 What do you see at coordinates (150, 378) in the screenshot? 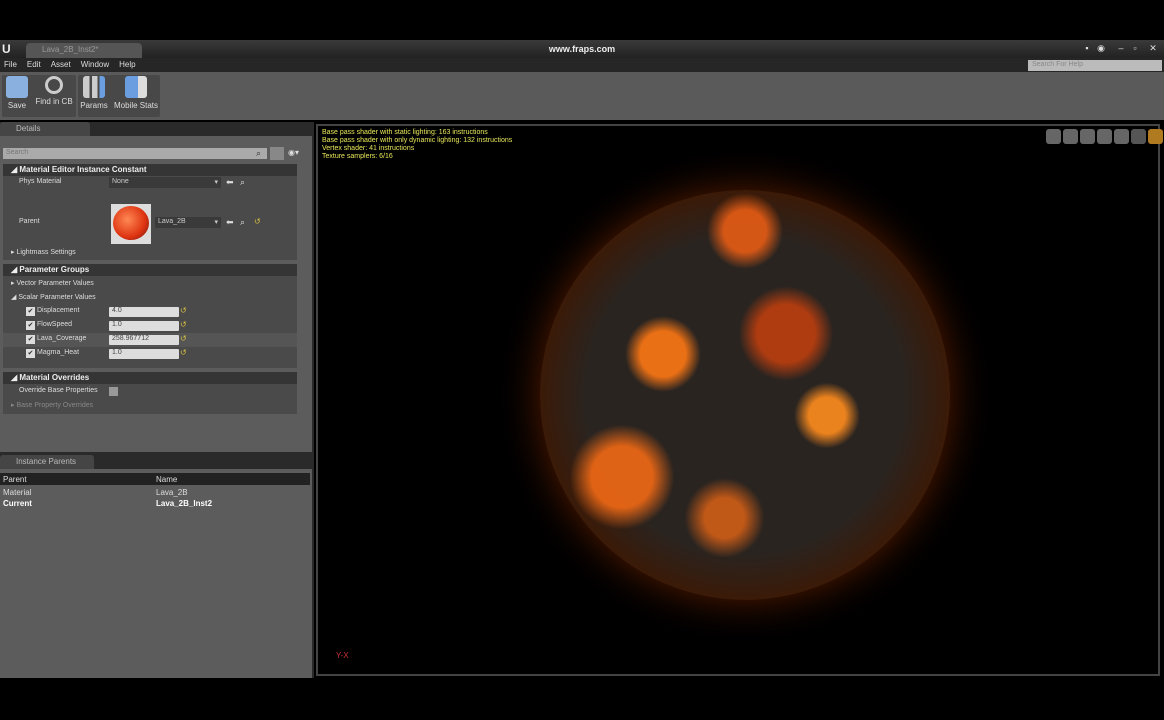
I see `section-header: ◢ Material Overrides` at bounding box center [150, 378].